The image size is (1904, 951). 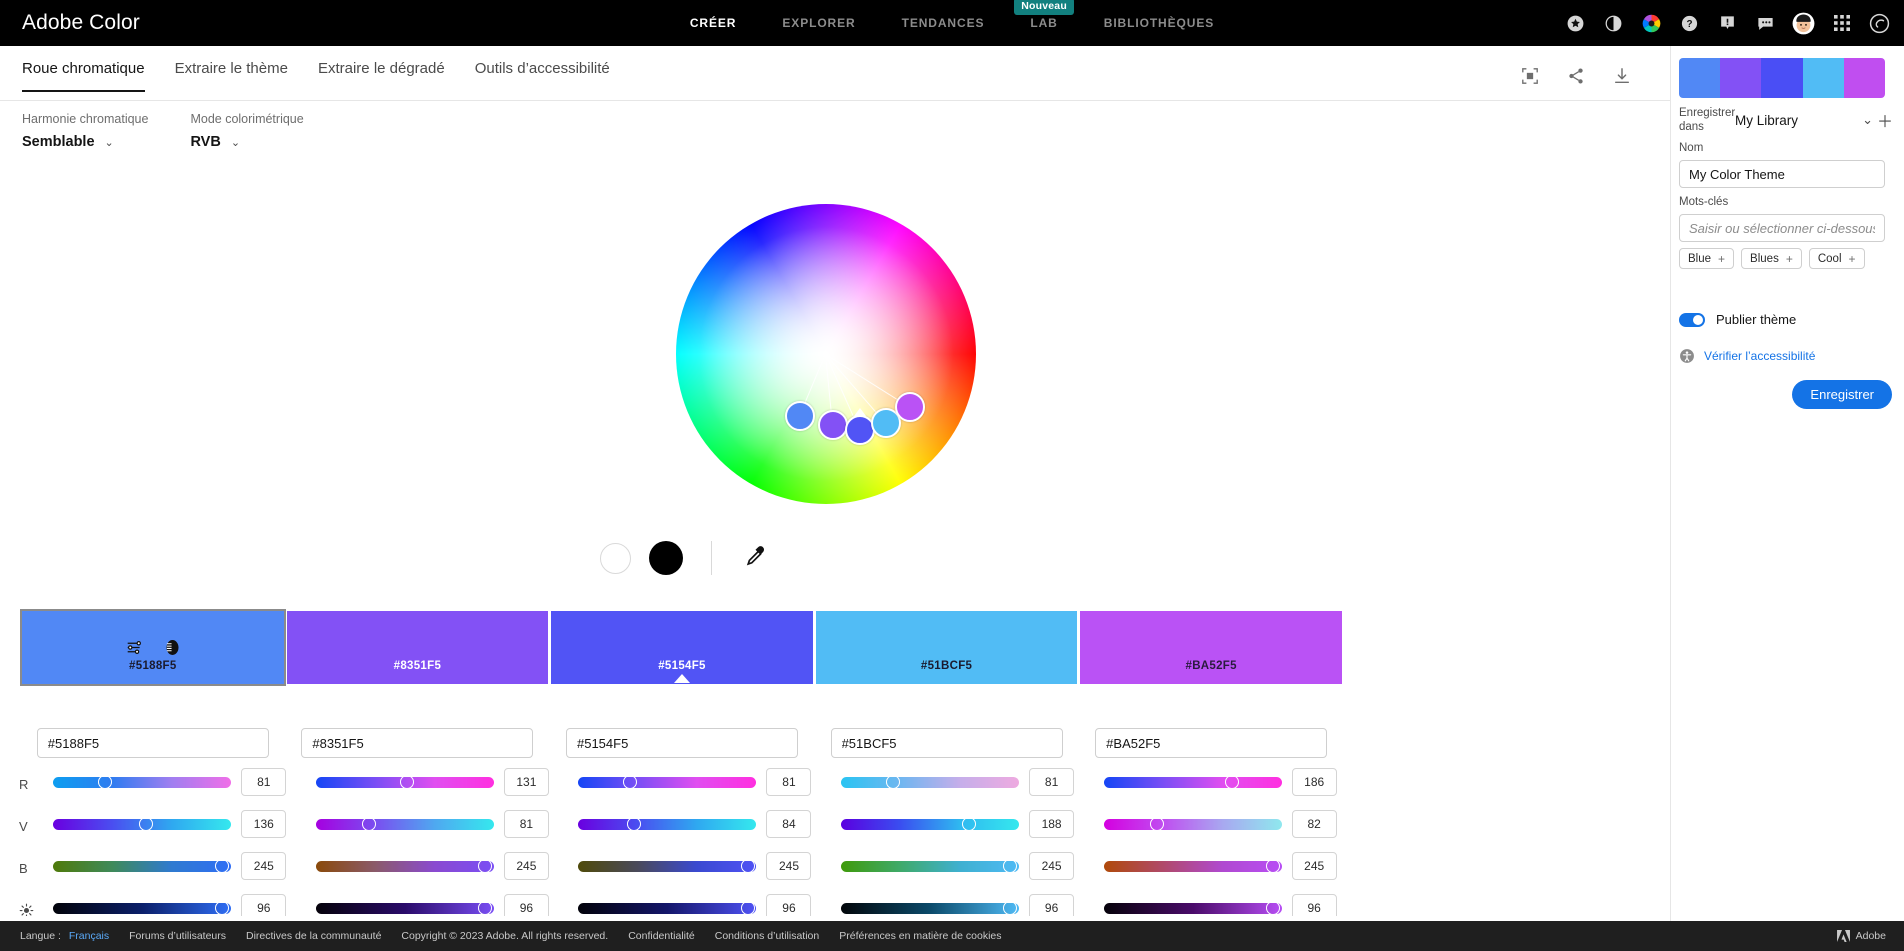 I want to click on slider-value-B-1: 245, so click(x=526, y=866).